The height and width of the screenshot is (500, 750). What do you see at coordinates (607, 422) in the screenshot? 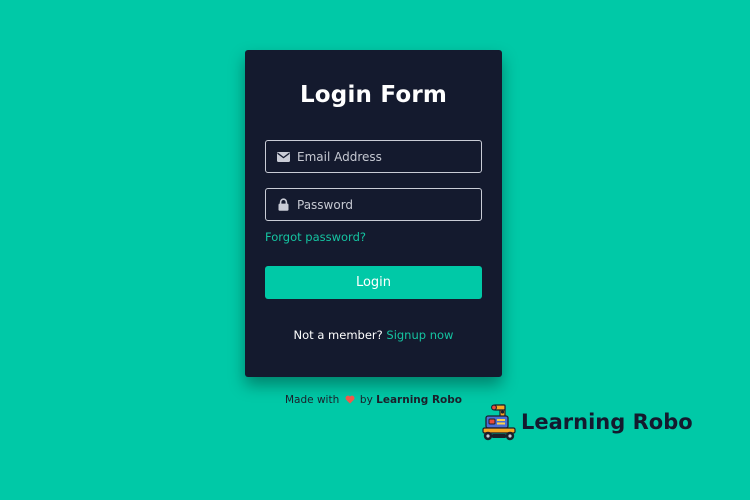
I see `brand-name: Learning Robo` at bounding box center [607, 422].